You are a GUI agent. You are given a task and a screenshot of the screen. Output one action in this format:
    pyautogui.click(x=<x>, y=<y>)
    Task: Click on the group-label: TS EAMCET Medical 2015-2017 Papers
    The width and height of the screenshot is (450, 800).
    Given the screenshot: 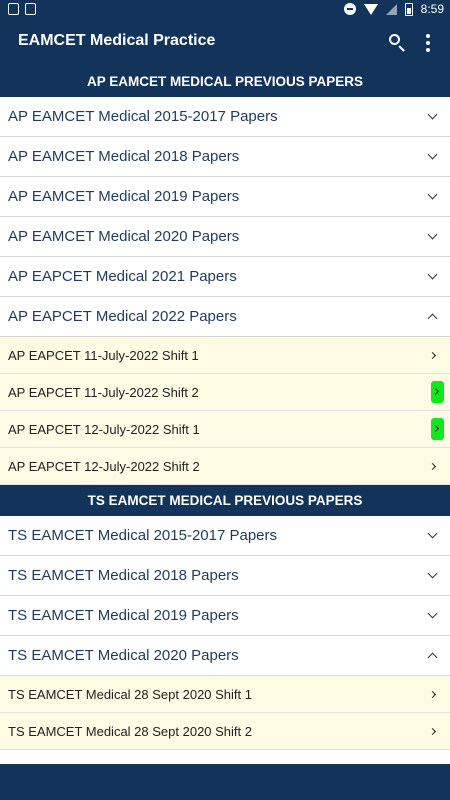 What is the action you would take?
    pyautogui.click(x=143, y=535)
    